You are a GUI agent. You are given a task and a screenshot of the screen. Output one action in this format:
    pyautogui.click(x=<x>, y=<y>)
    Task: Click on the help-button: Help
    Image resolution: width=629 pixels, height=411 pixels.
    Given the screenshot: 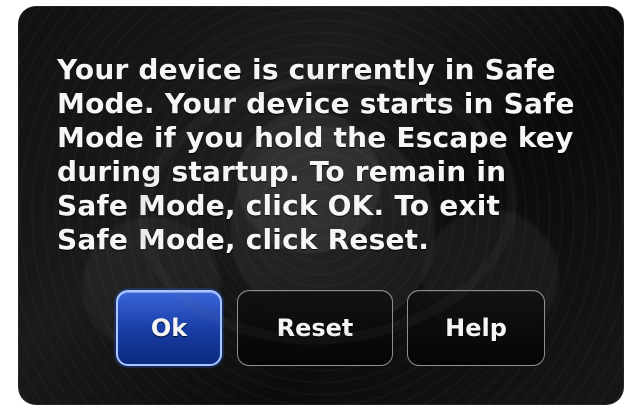 What is the action you would take?
    pyautogui.click(x=476, y=328)
    